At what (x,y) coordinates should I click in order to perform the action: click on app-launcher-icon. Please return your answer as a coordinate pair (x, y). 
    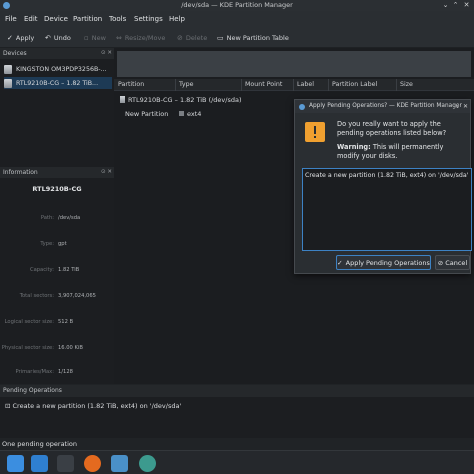
    Looking at the image, I should click on (15, 463).